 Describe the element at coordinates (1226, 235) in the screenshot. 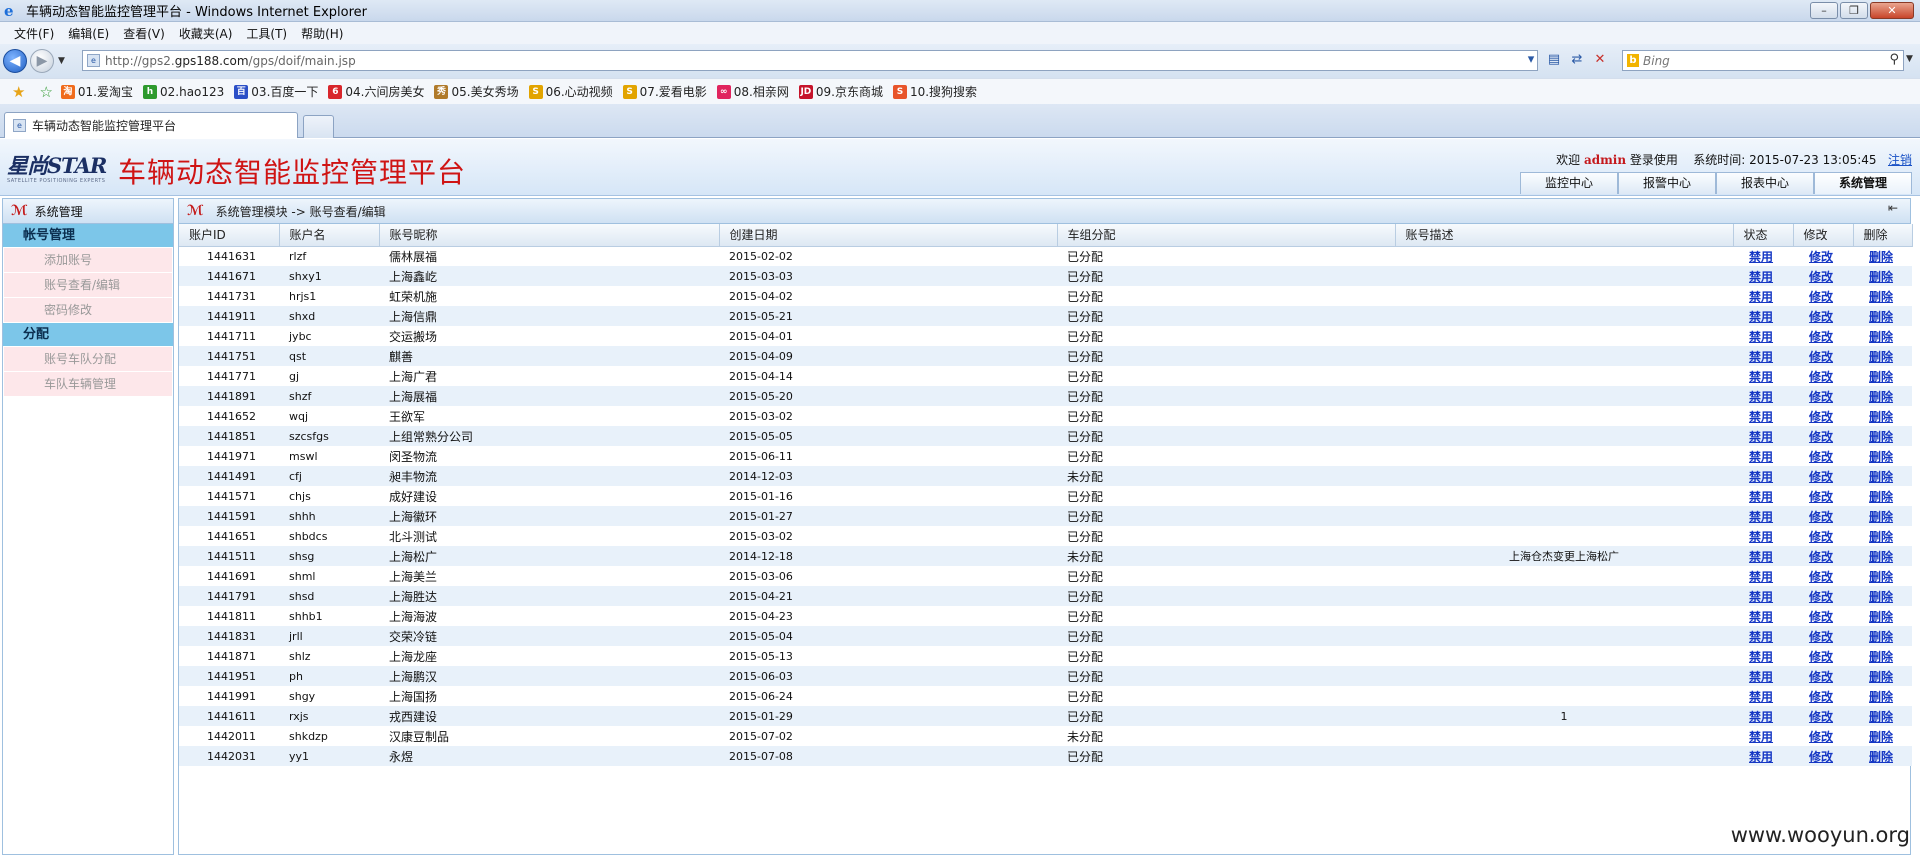

I see `col-group-assignment: 车组分配` at that location.